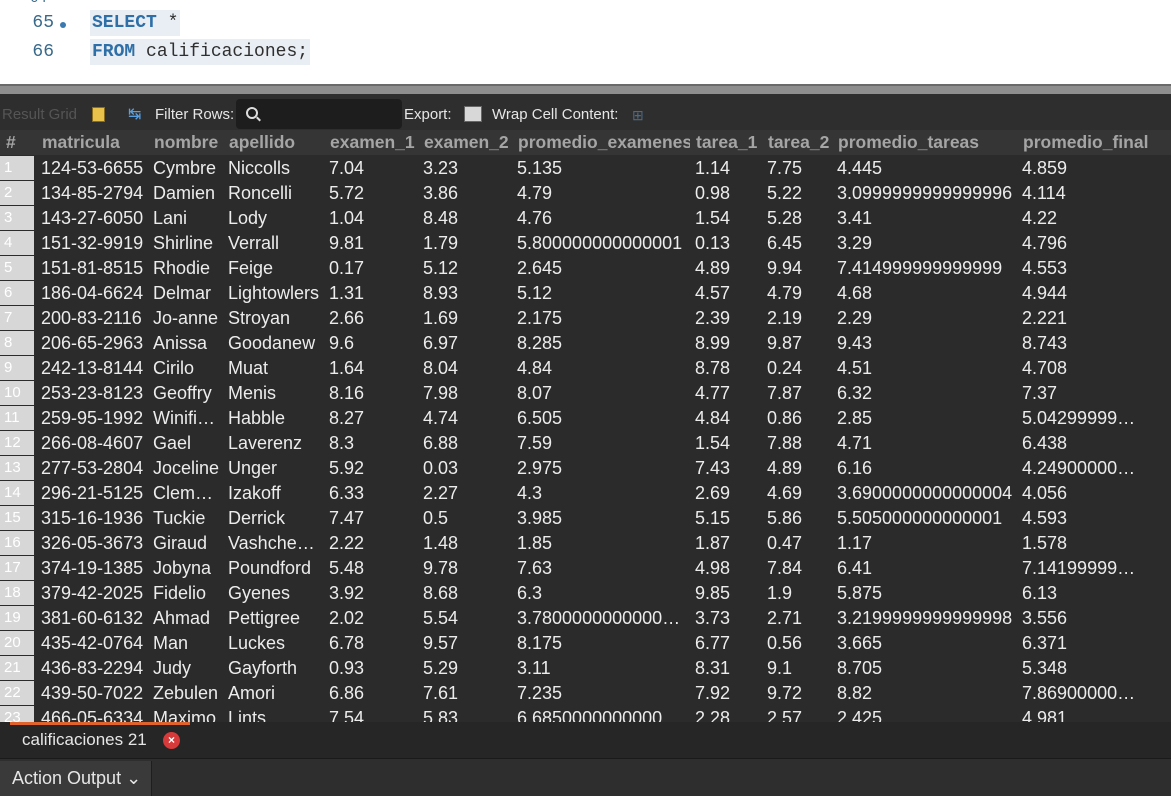  Describe the element at coordinates (929, 368) in the screenshot. I see `table-cell: 4.51` at that location.